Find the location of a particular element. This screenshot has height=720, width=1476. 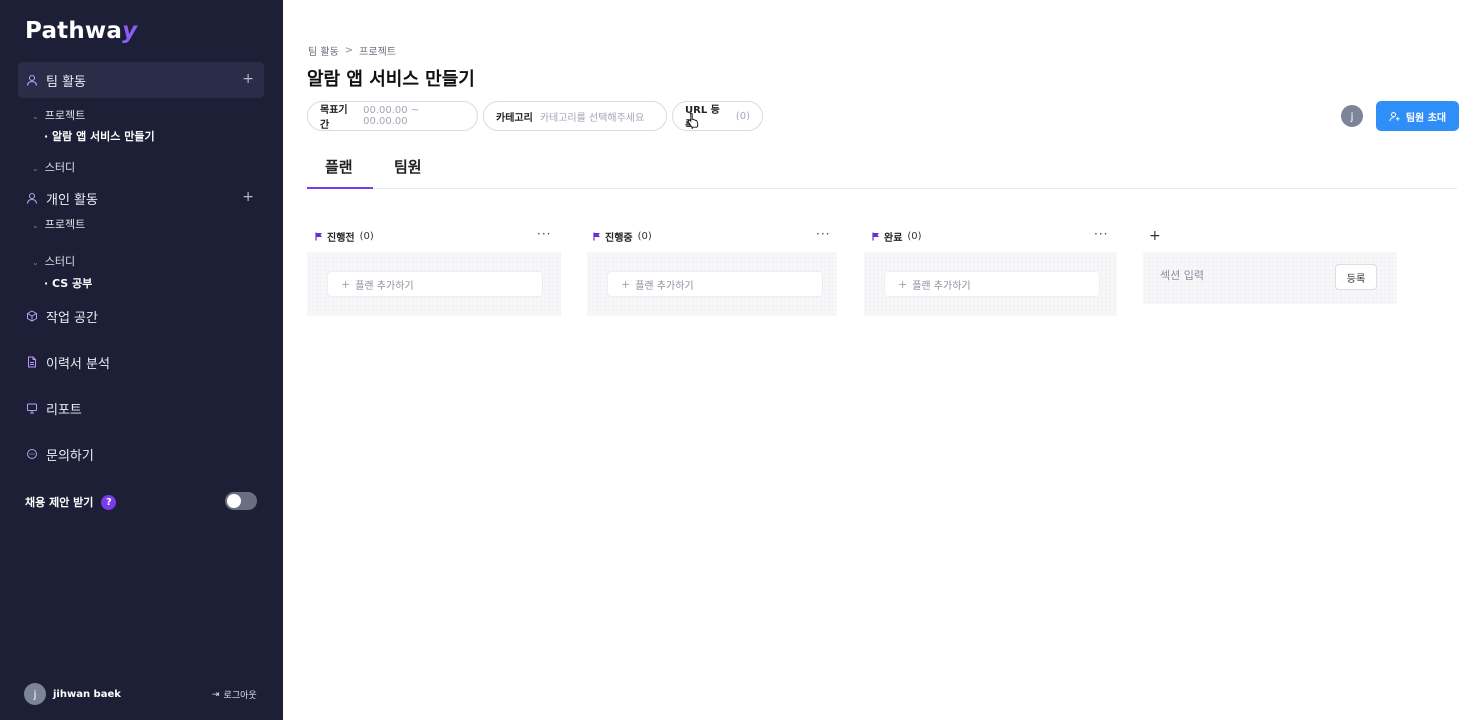

logout-button: ⇥ 로그아웃 is located at coordinates (234, 695).